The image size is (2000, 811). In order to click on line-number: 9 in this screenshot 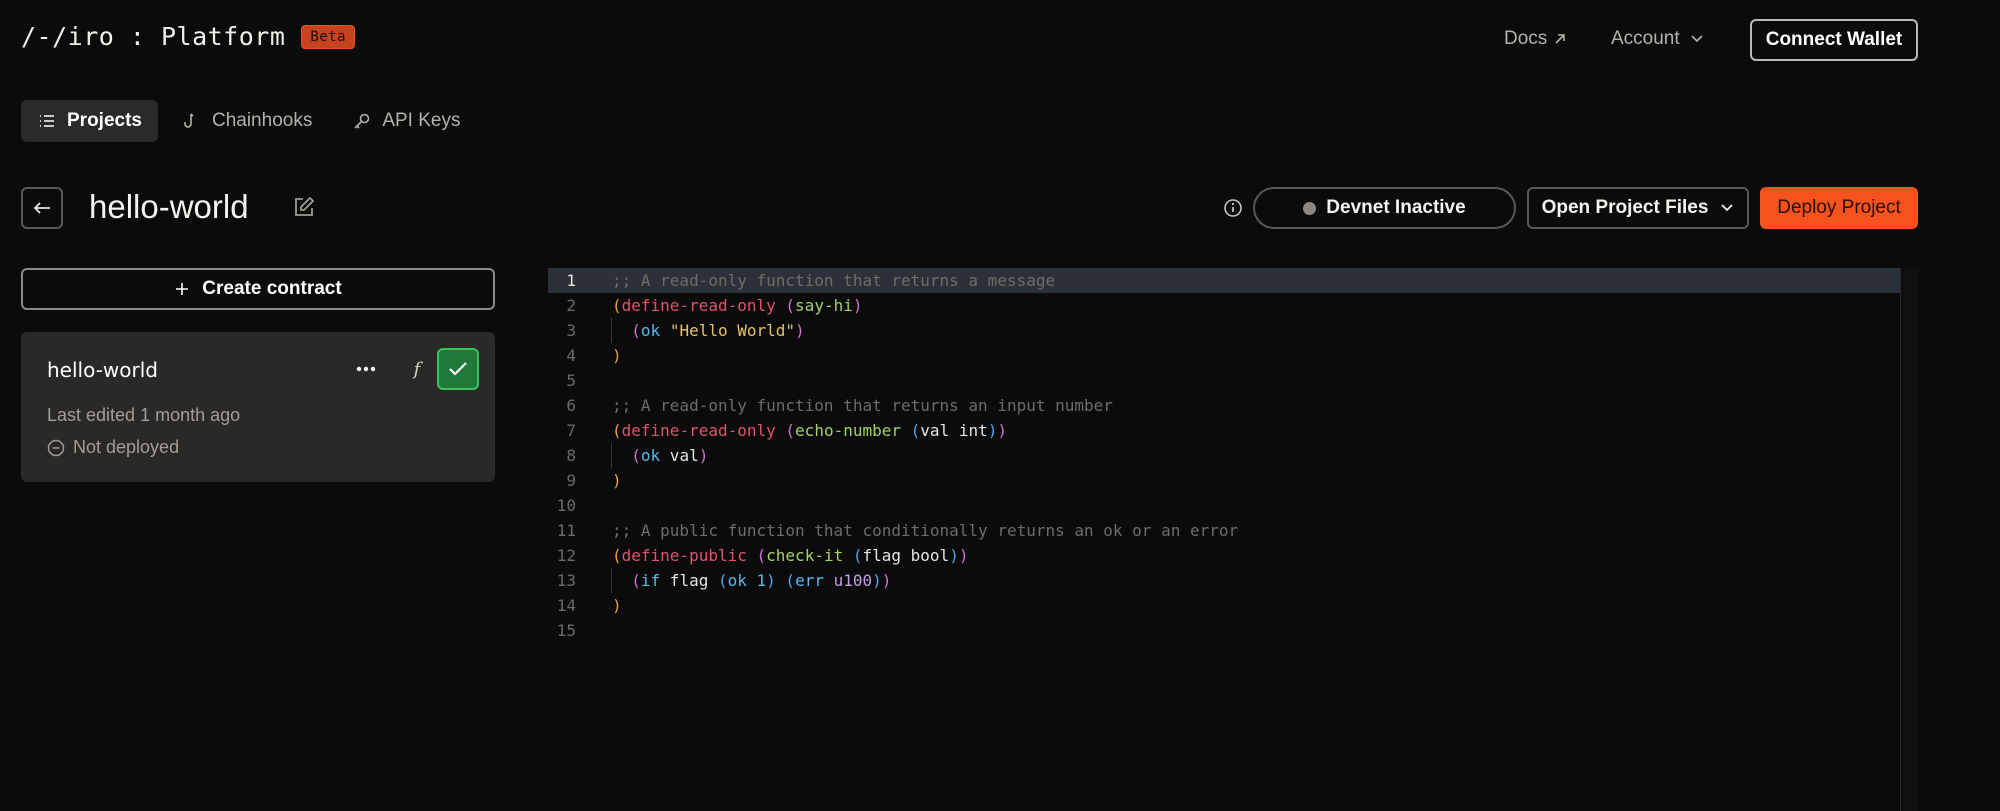, I will do `click(571, 480)`.